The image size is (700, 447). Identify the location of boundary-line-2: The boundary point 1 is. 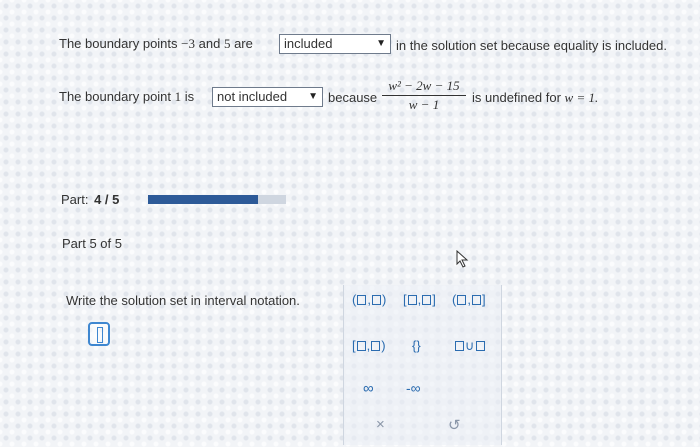
(126, 97).